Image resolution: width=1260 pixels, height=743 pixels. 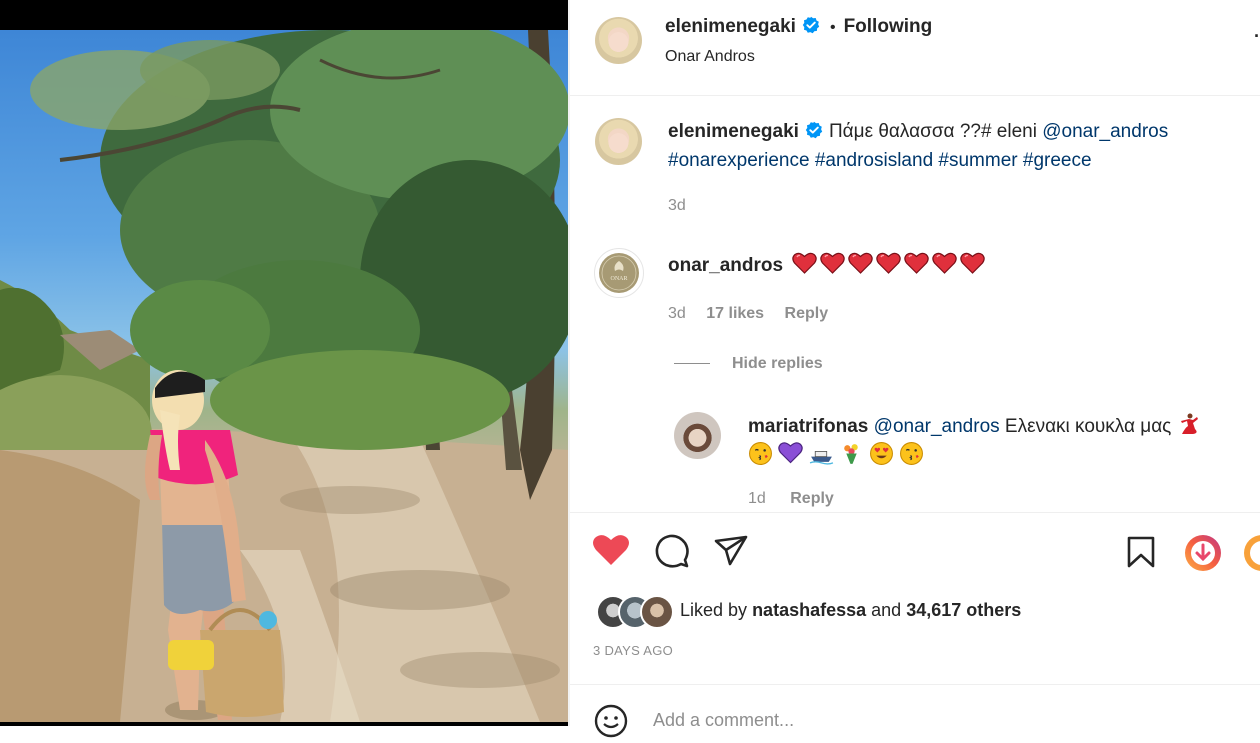 I want to click on commenter-avatar: ONAR, so click(x=619, y=273).